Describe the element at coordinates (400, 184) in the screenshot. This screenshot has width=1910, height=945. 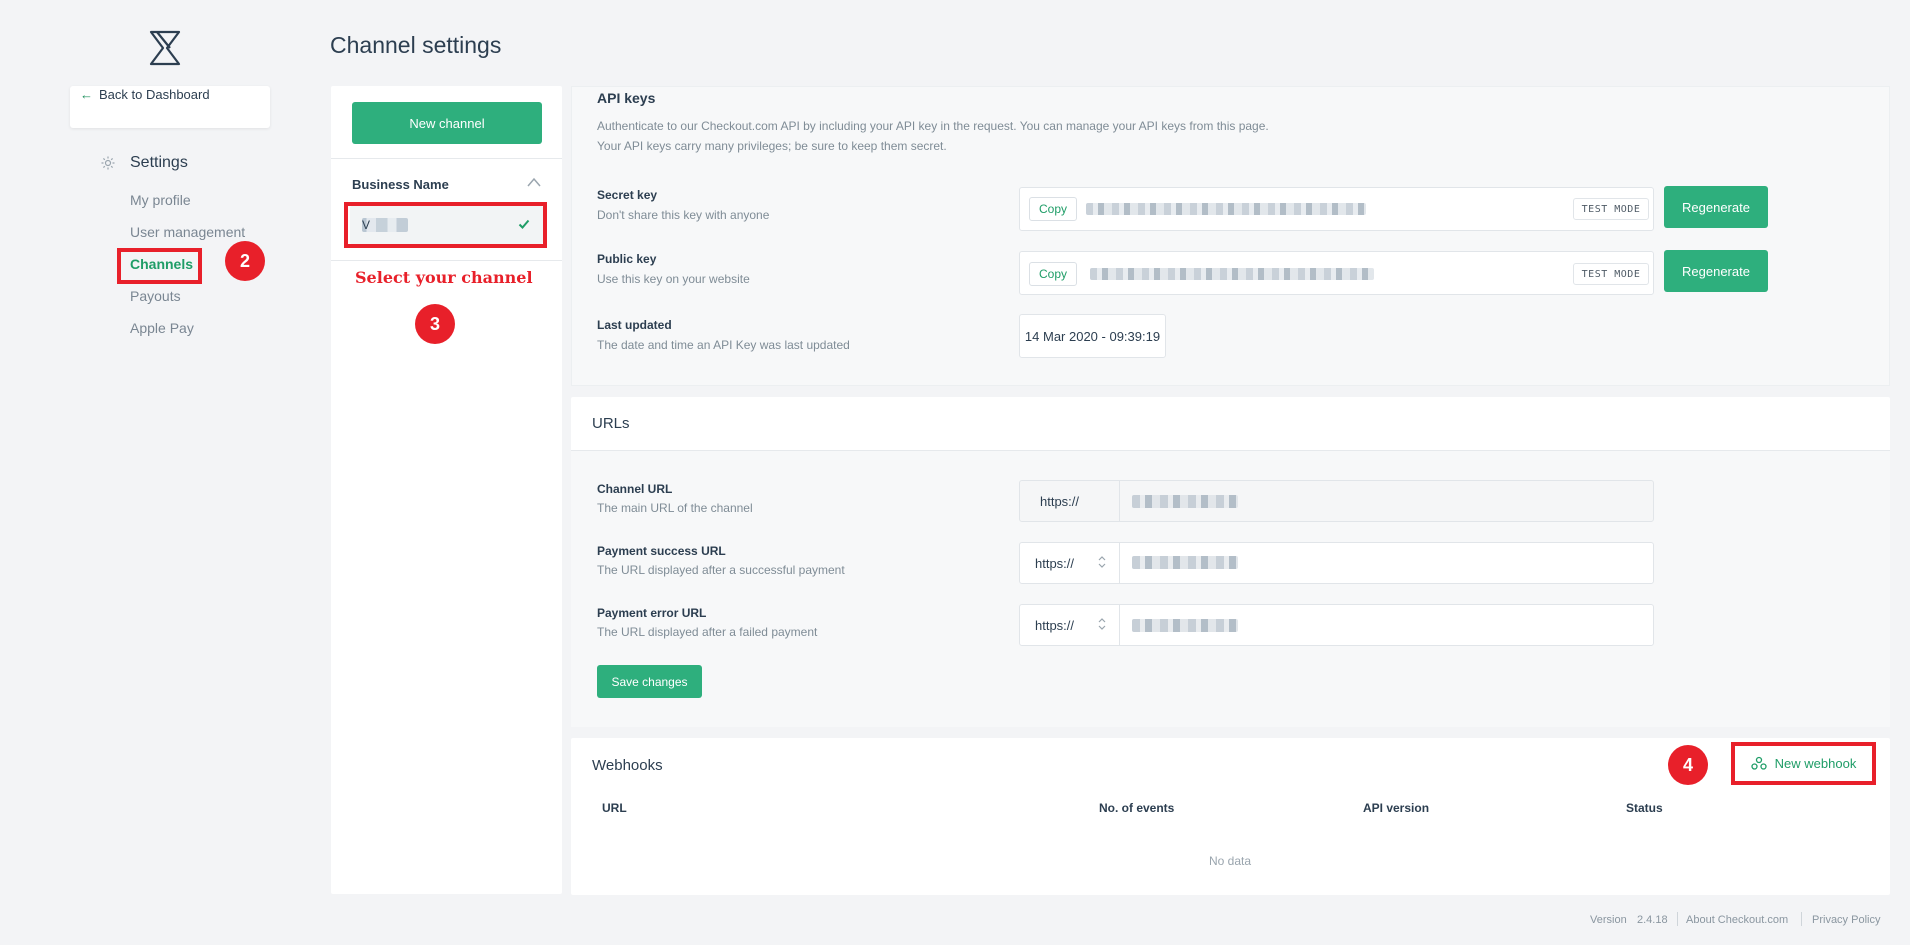
I see `business-name-group: Business Name` at that location.